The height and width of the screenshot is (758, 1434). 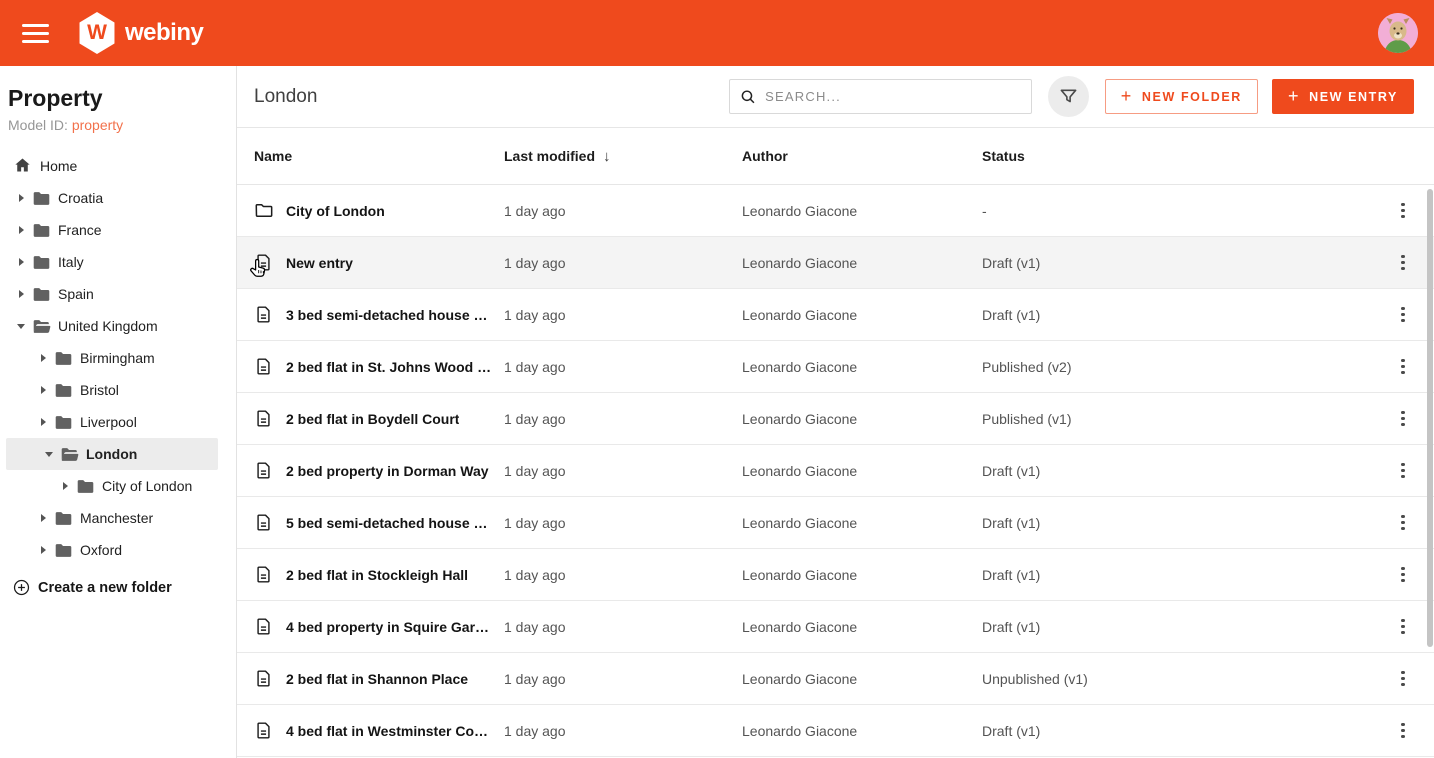 What do you see at coordinates (373, 418) in the screenshot?
I see `entry-name: 2 bed flat in Boydell Court` at bounding box center [373, 418].